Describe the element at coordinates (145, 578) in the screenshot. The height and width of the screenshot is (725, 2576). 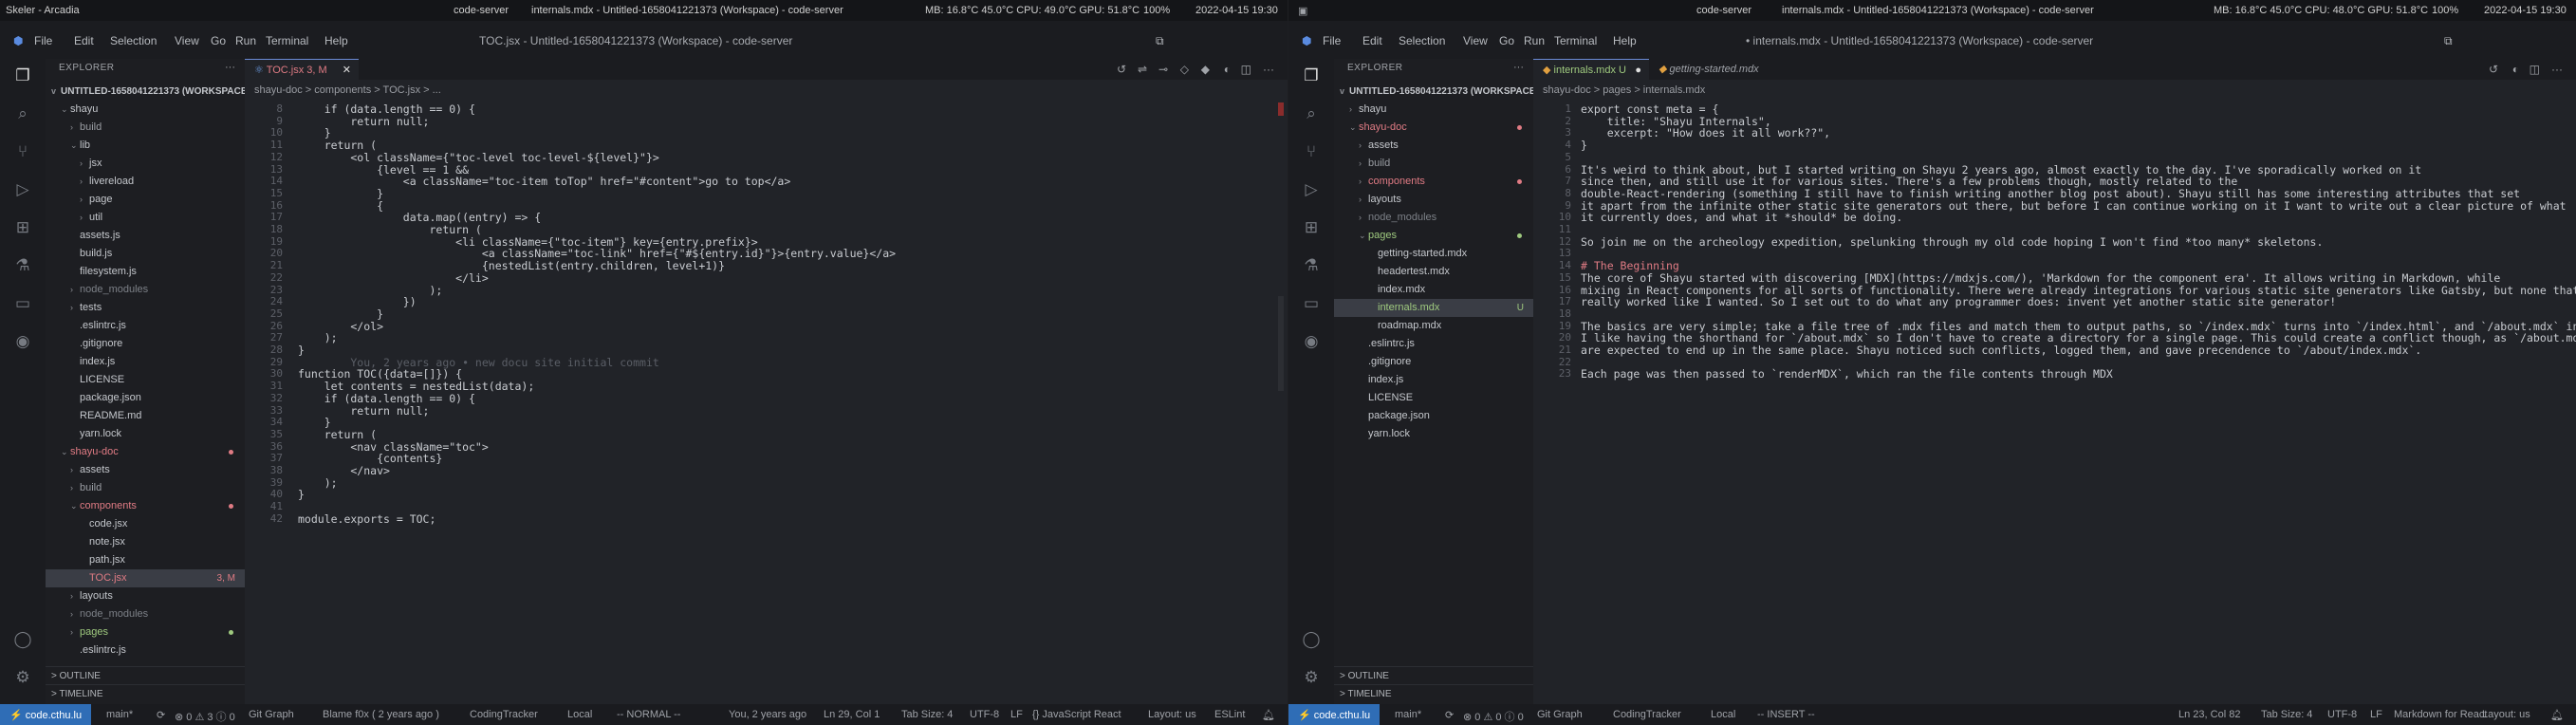
I see `tree-item: TOC.jsx 3, M` at that location.